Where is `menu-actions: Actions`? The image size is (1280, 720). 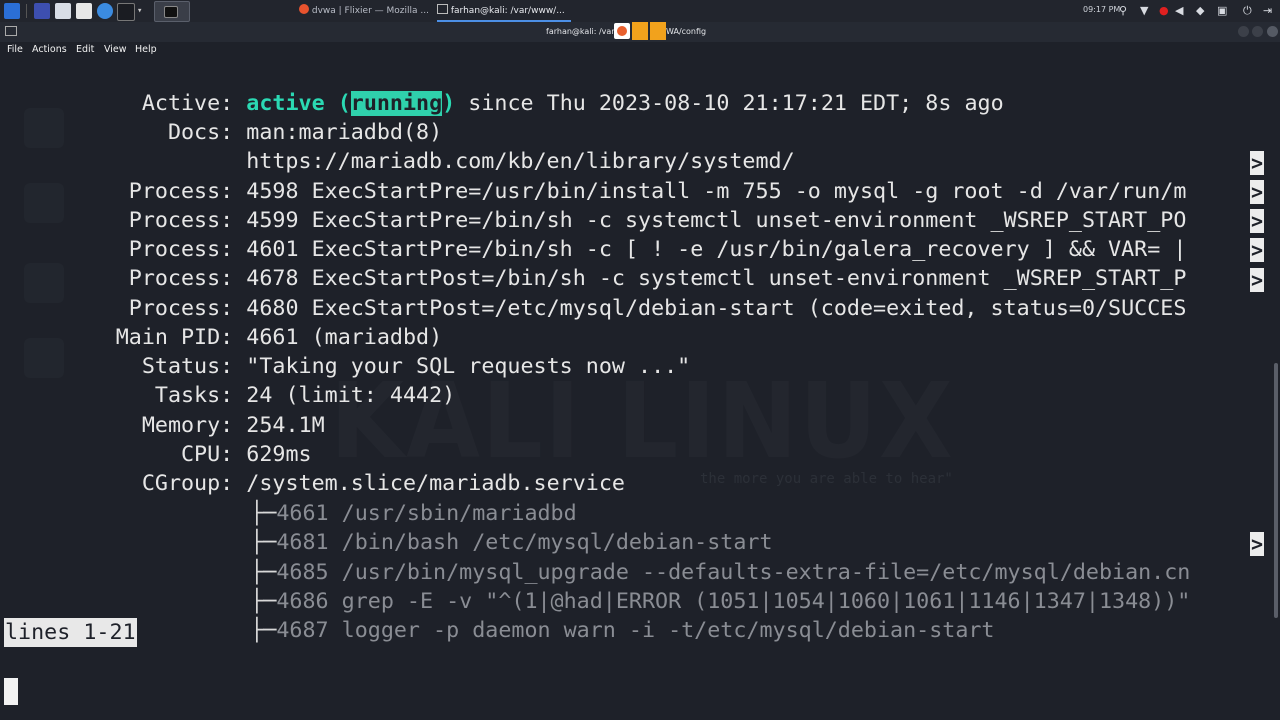 menu-actions: Actions is located at coordinates (49, 50).